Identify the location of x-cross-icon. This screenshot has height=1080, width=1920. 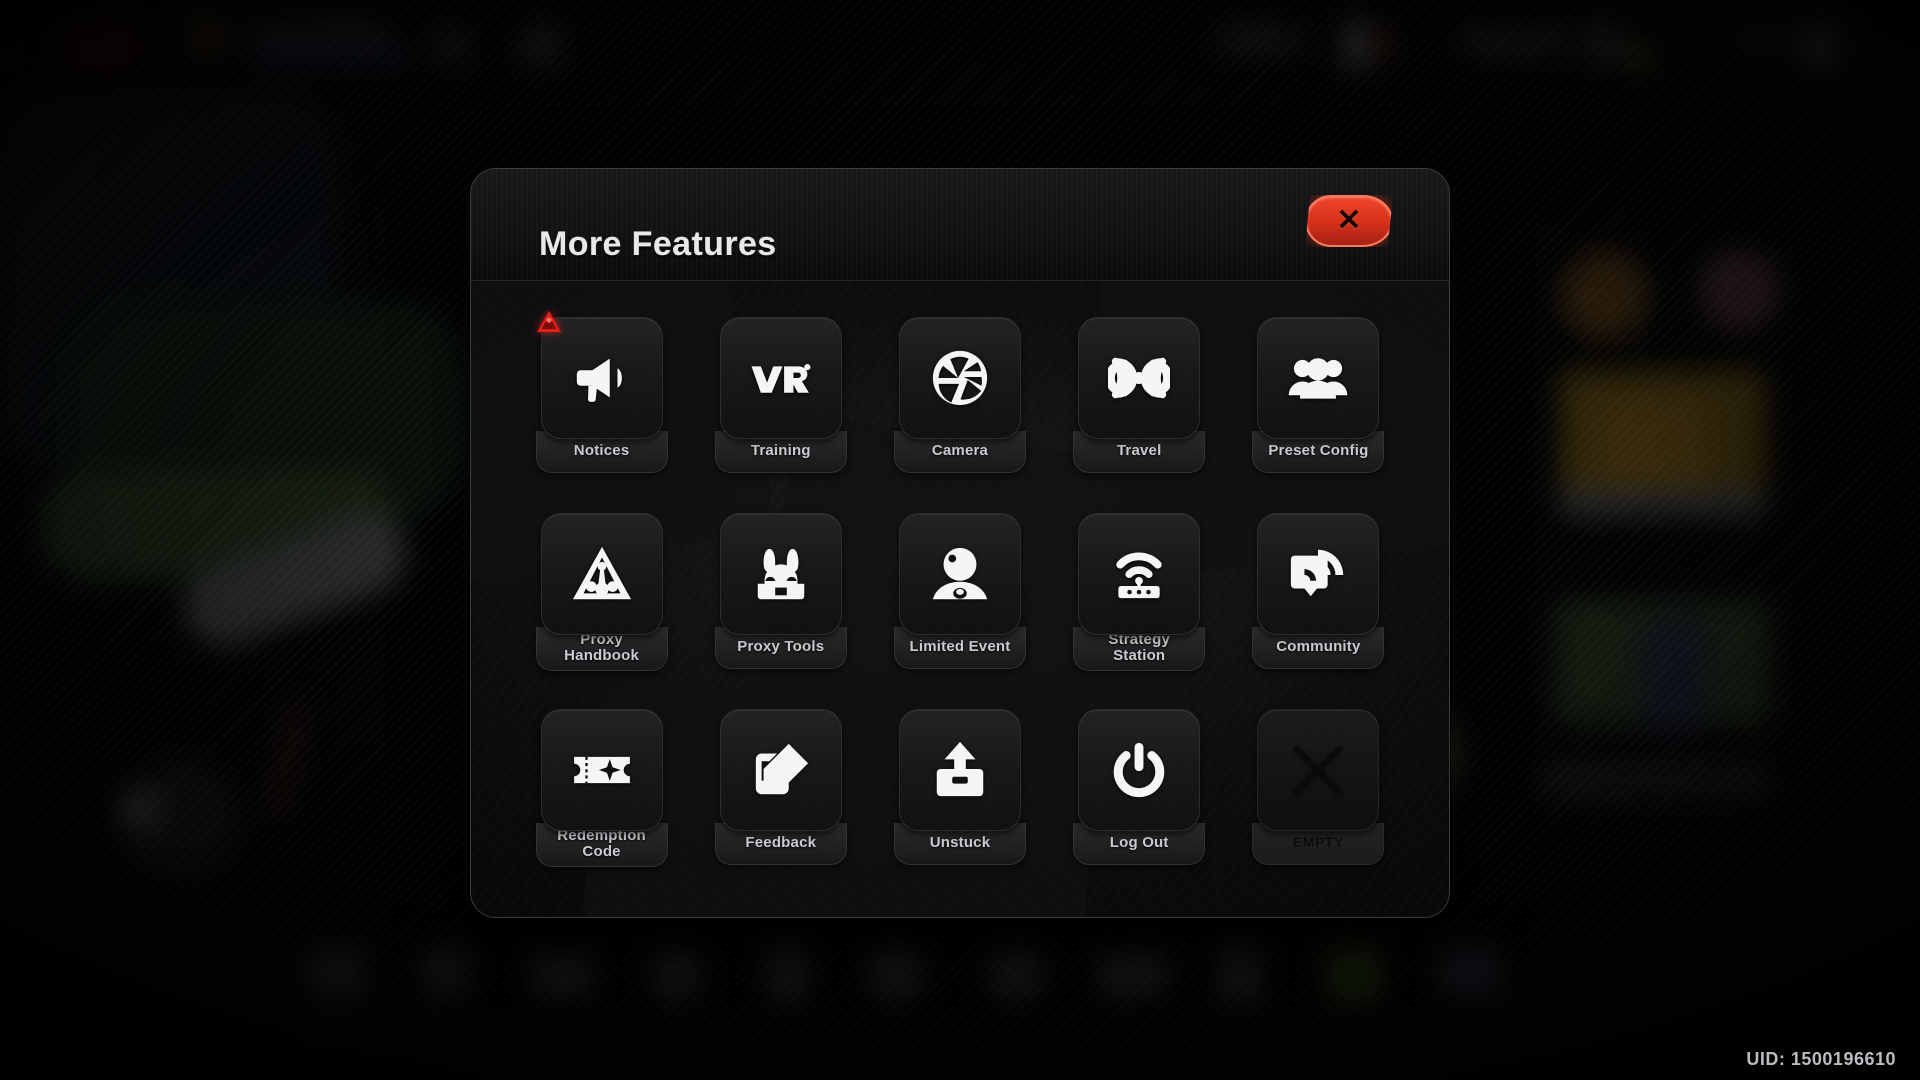
(1318, 770).